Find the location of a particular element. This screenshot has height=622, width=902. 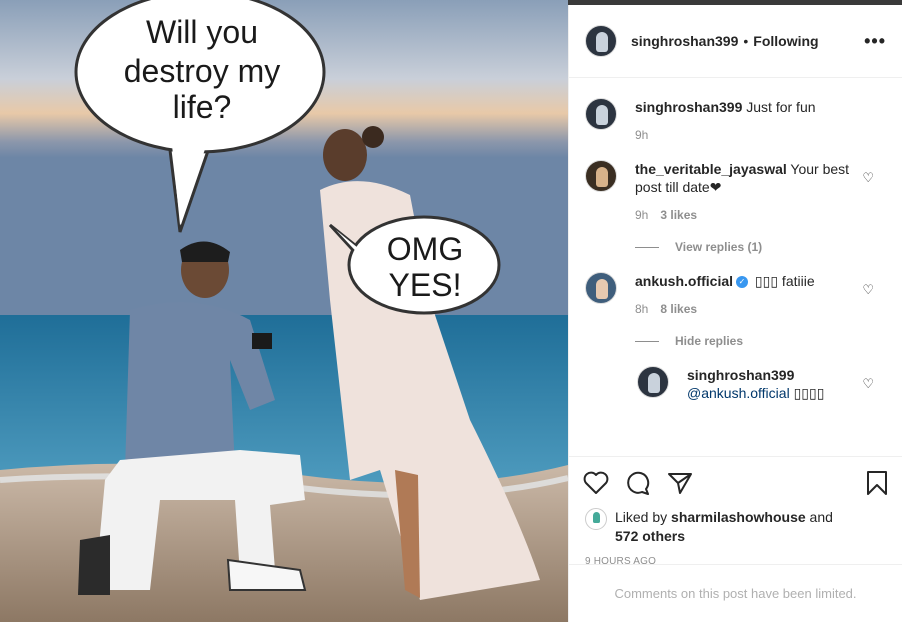

comment-item: ankush.official ✓ ▯▯▯ fatiiie 8h 8 likes ♡ is located at coordinates (735, 295).